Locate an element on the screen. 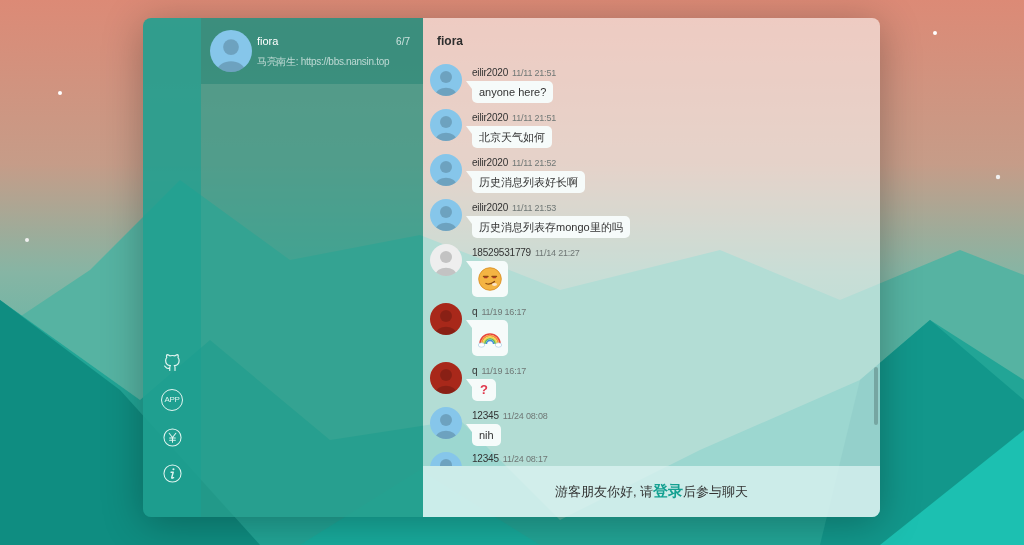 The image size is (1024, 545). contact-item: fiora 6/7 马亮南生: https://bbs.nansin.top is located at coordinates (312, 51).